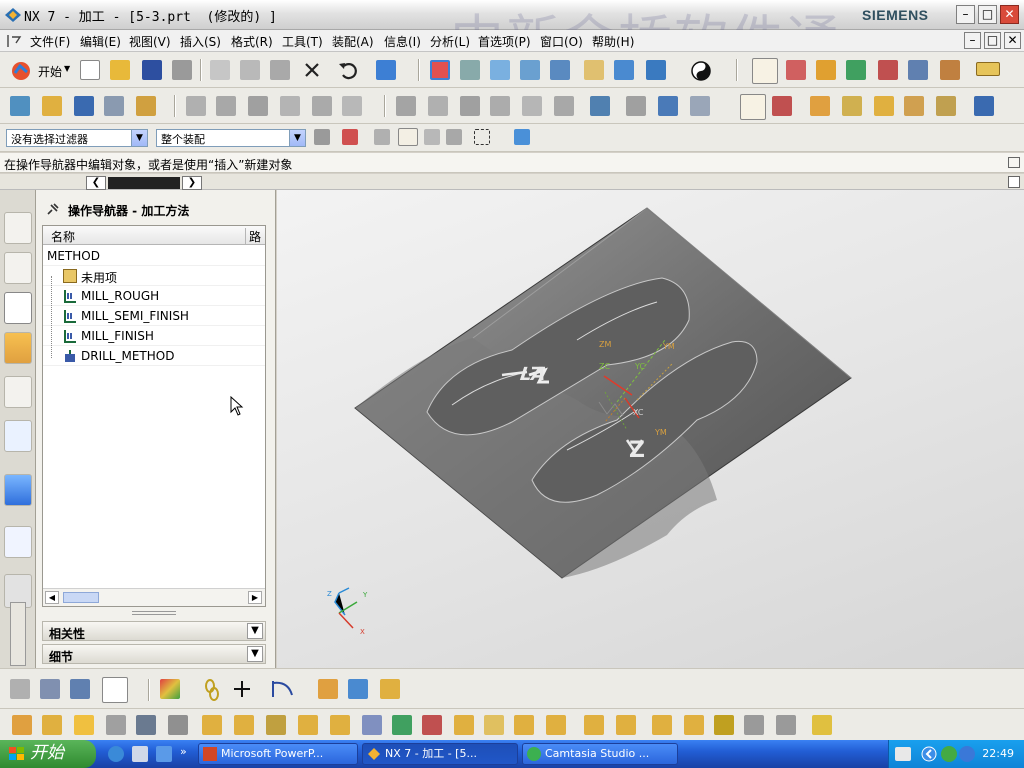  Describe the element at coordinates (154, 316) in the screenshot. I see `tree-row-mill-semi-finish: MILL_SEMI_FINISH` at that location.